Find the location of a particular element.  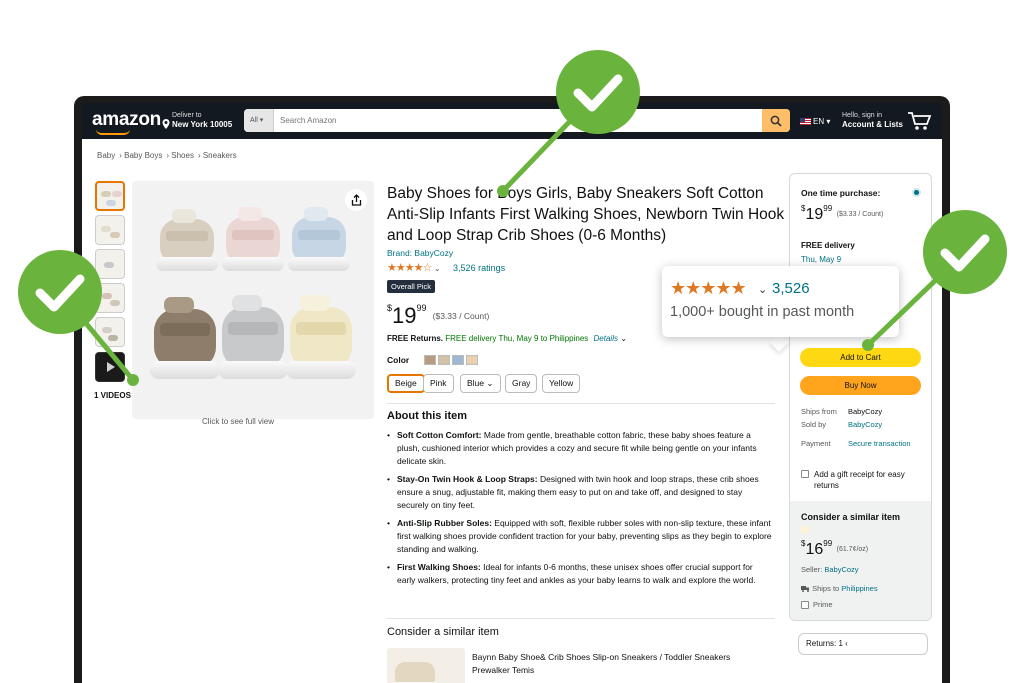

us-flag-icon is located at coordinates (805, 122).